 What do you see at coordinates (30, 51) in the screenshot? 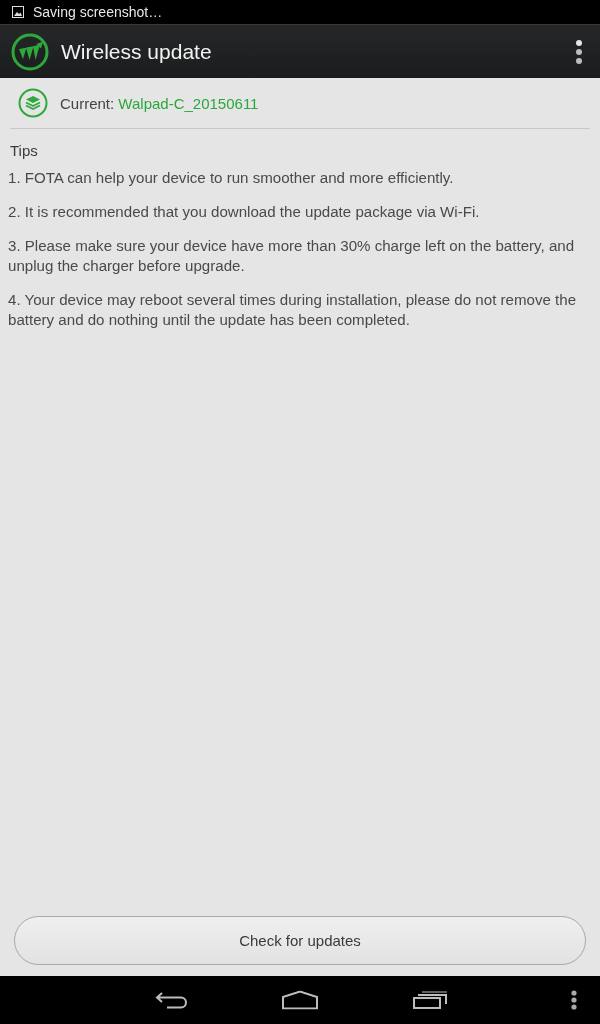
I see `logo-icon` at bounding box center [30, 51].